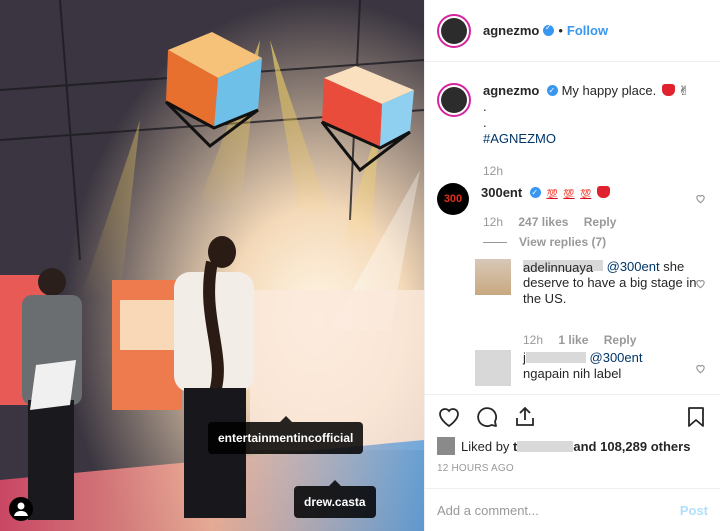  What do you see at coordinates (587, 30) in the screenshot?
I see `follow-button: Follow` at bounding box center [587, 30].